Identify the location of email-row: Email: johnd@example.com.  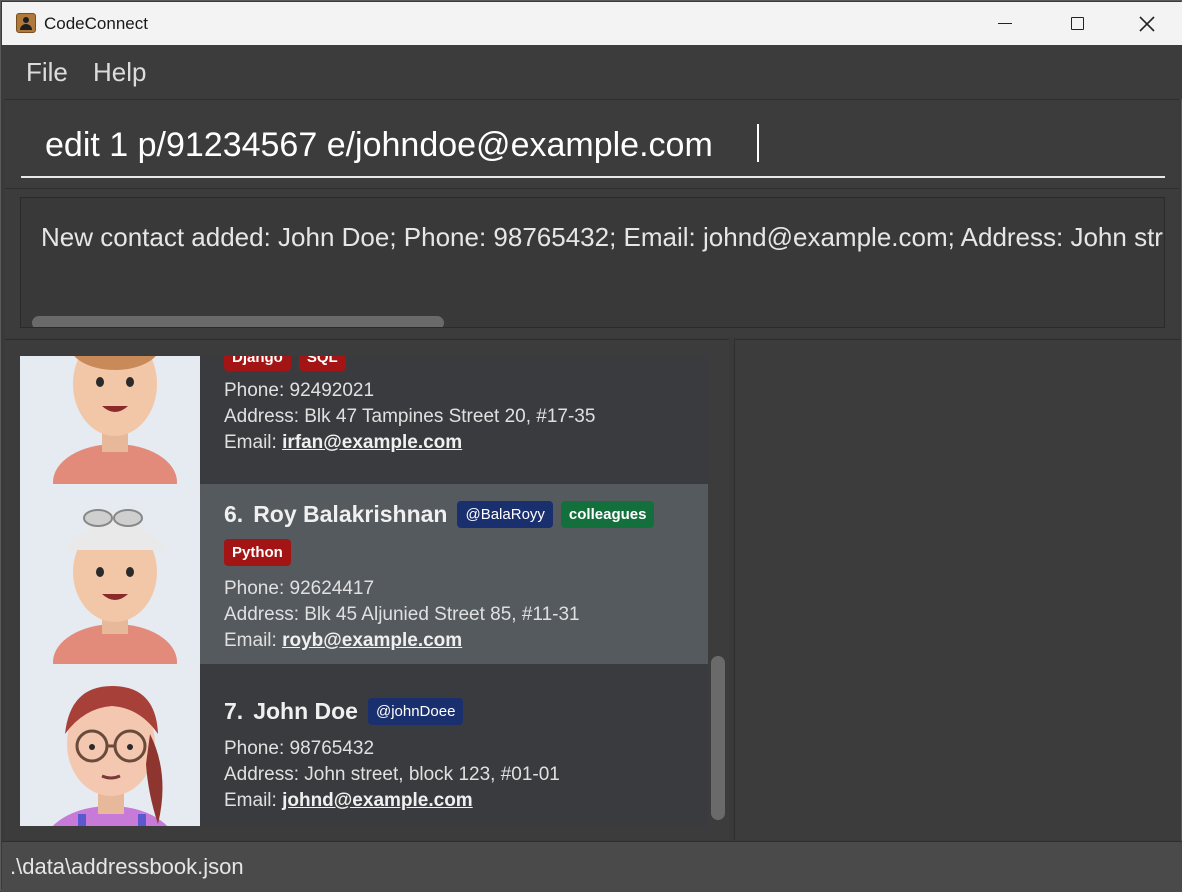
(348, 801).